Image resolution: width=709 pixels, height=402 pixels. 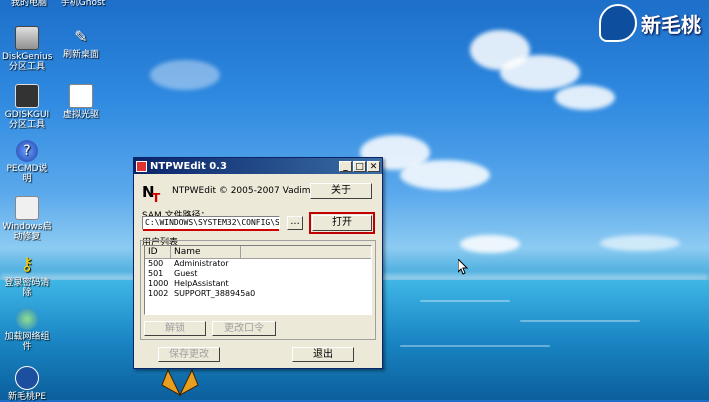 What do you see at coordinates (80, 55) in the screenshot?
I see `desktop-icon-label: 刷新桌面` at bounding box center [80, 55].